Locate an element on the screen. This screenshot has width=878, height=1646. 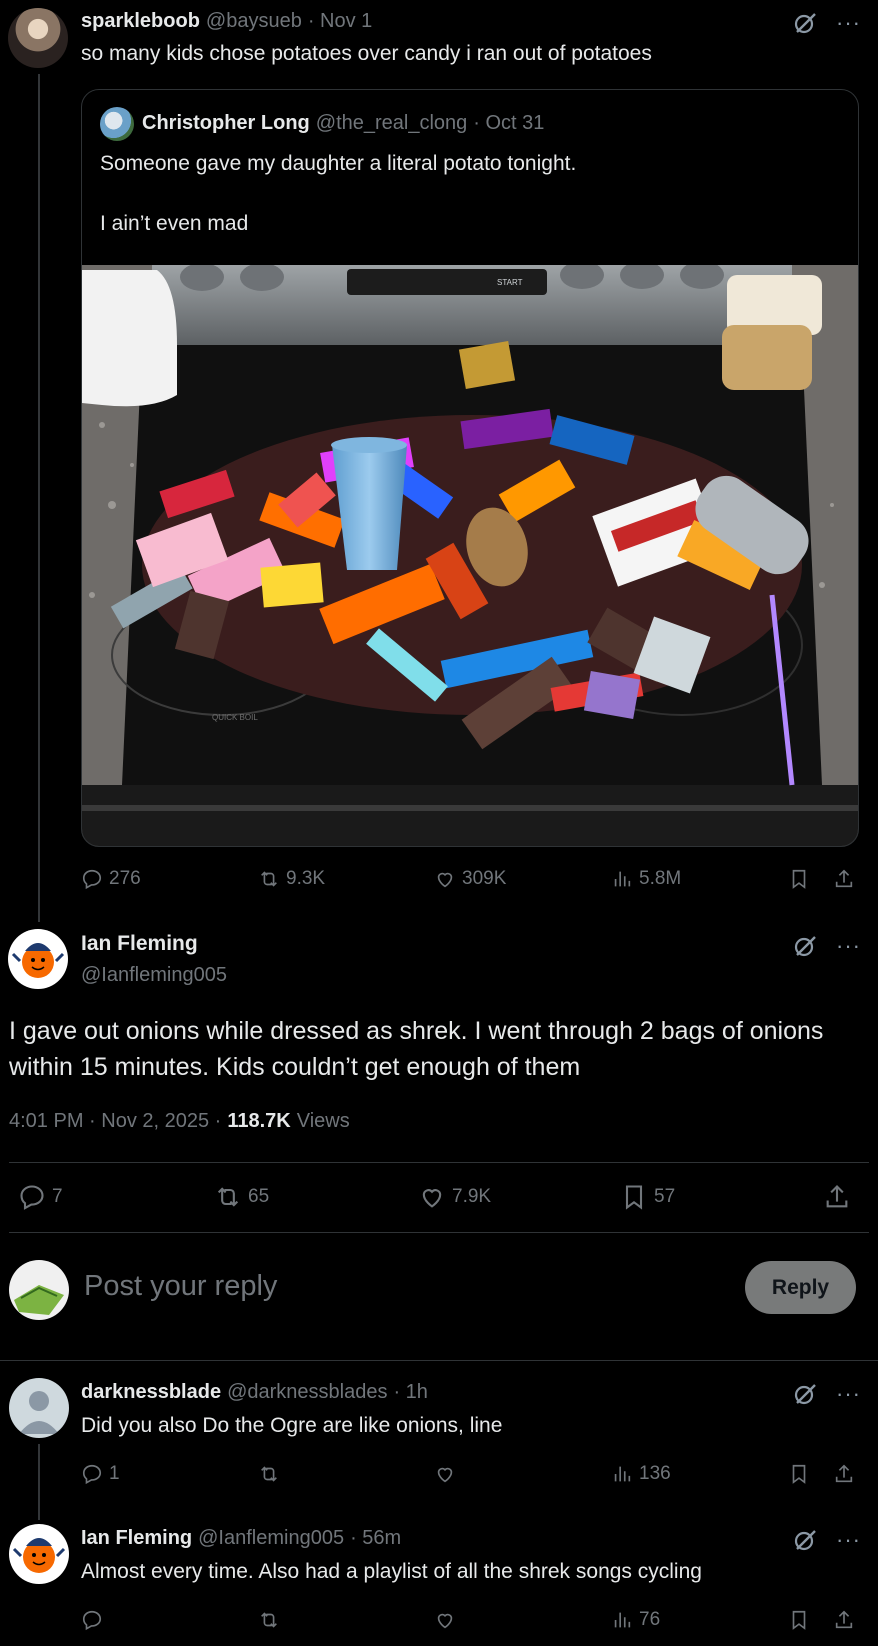
reply-header: darknessblade @darknessblades · 1h is located at coordinates (254, 1392).